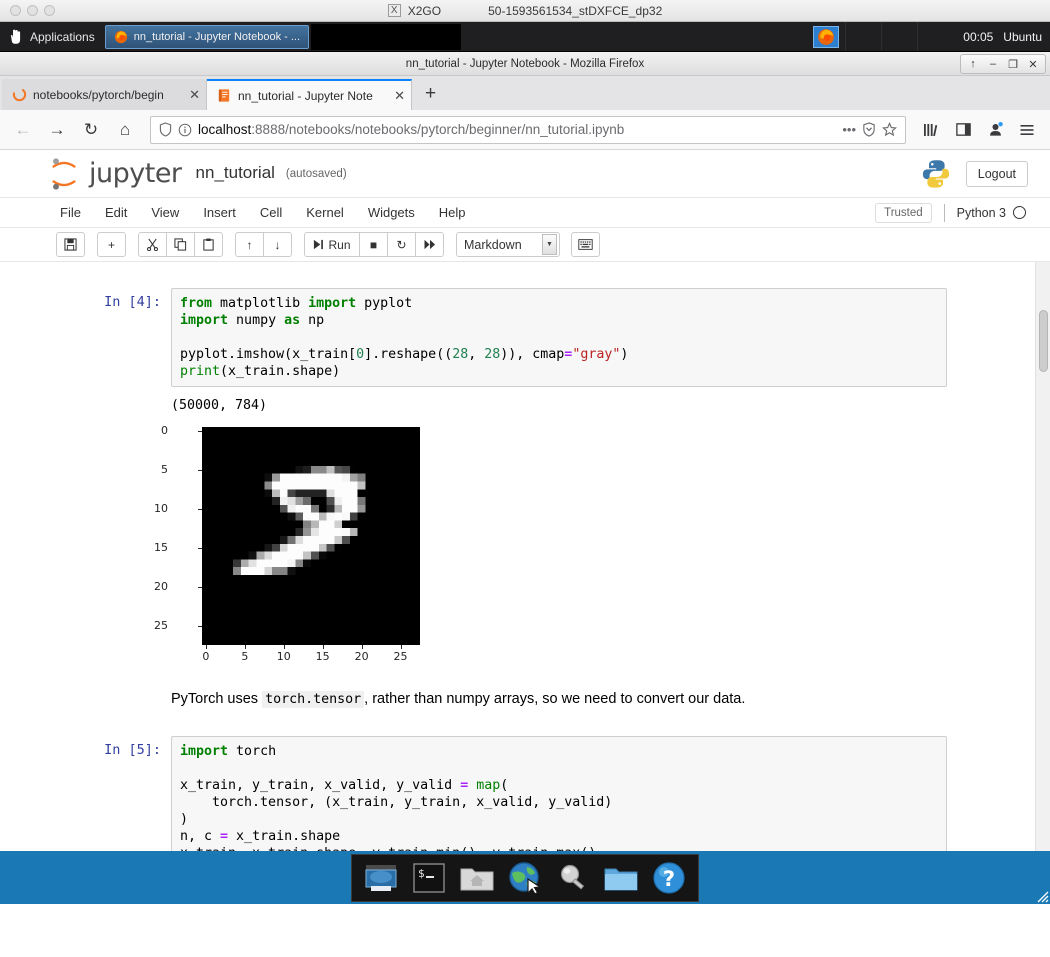 The height and width of the screenshot is (957, 1050). I want to click on menu-edit: Edit, so click(116, 213).